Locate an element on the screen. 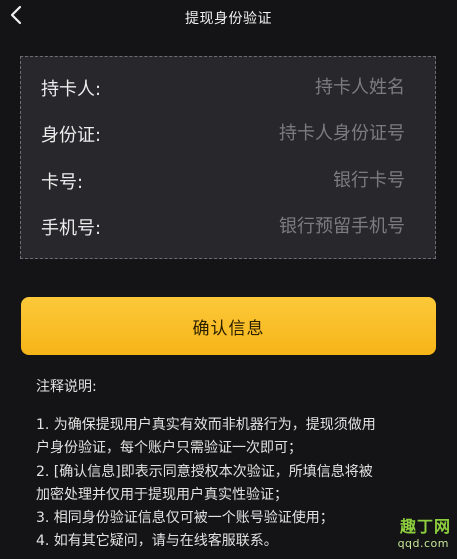  cardholder-name-input is located at coordinates (285, 87).